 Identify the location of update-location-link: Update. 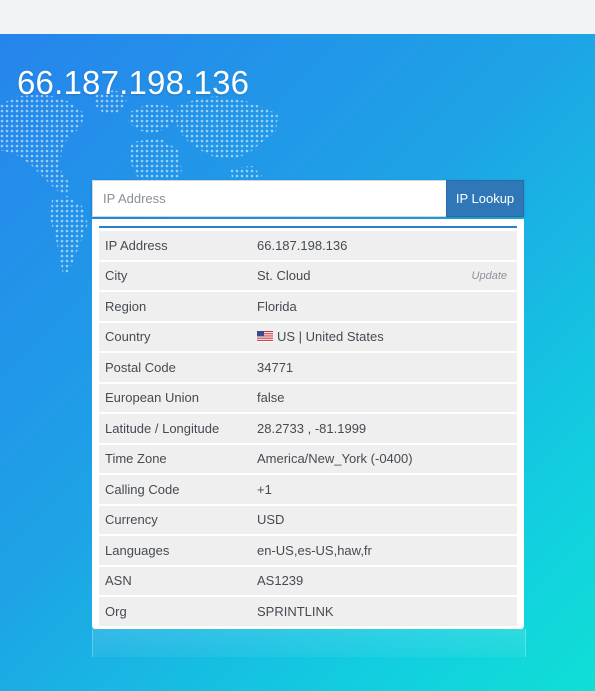
(489, 276).